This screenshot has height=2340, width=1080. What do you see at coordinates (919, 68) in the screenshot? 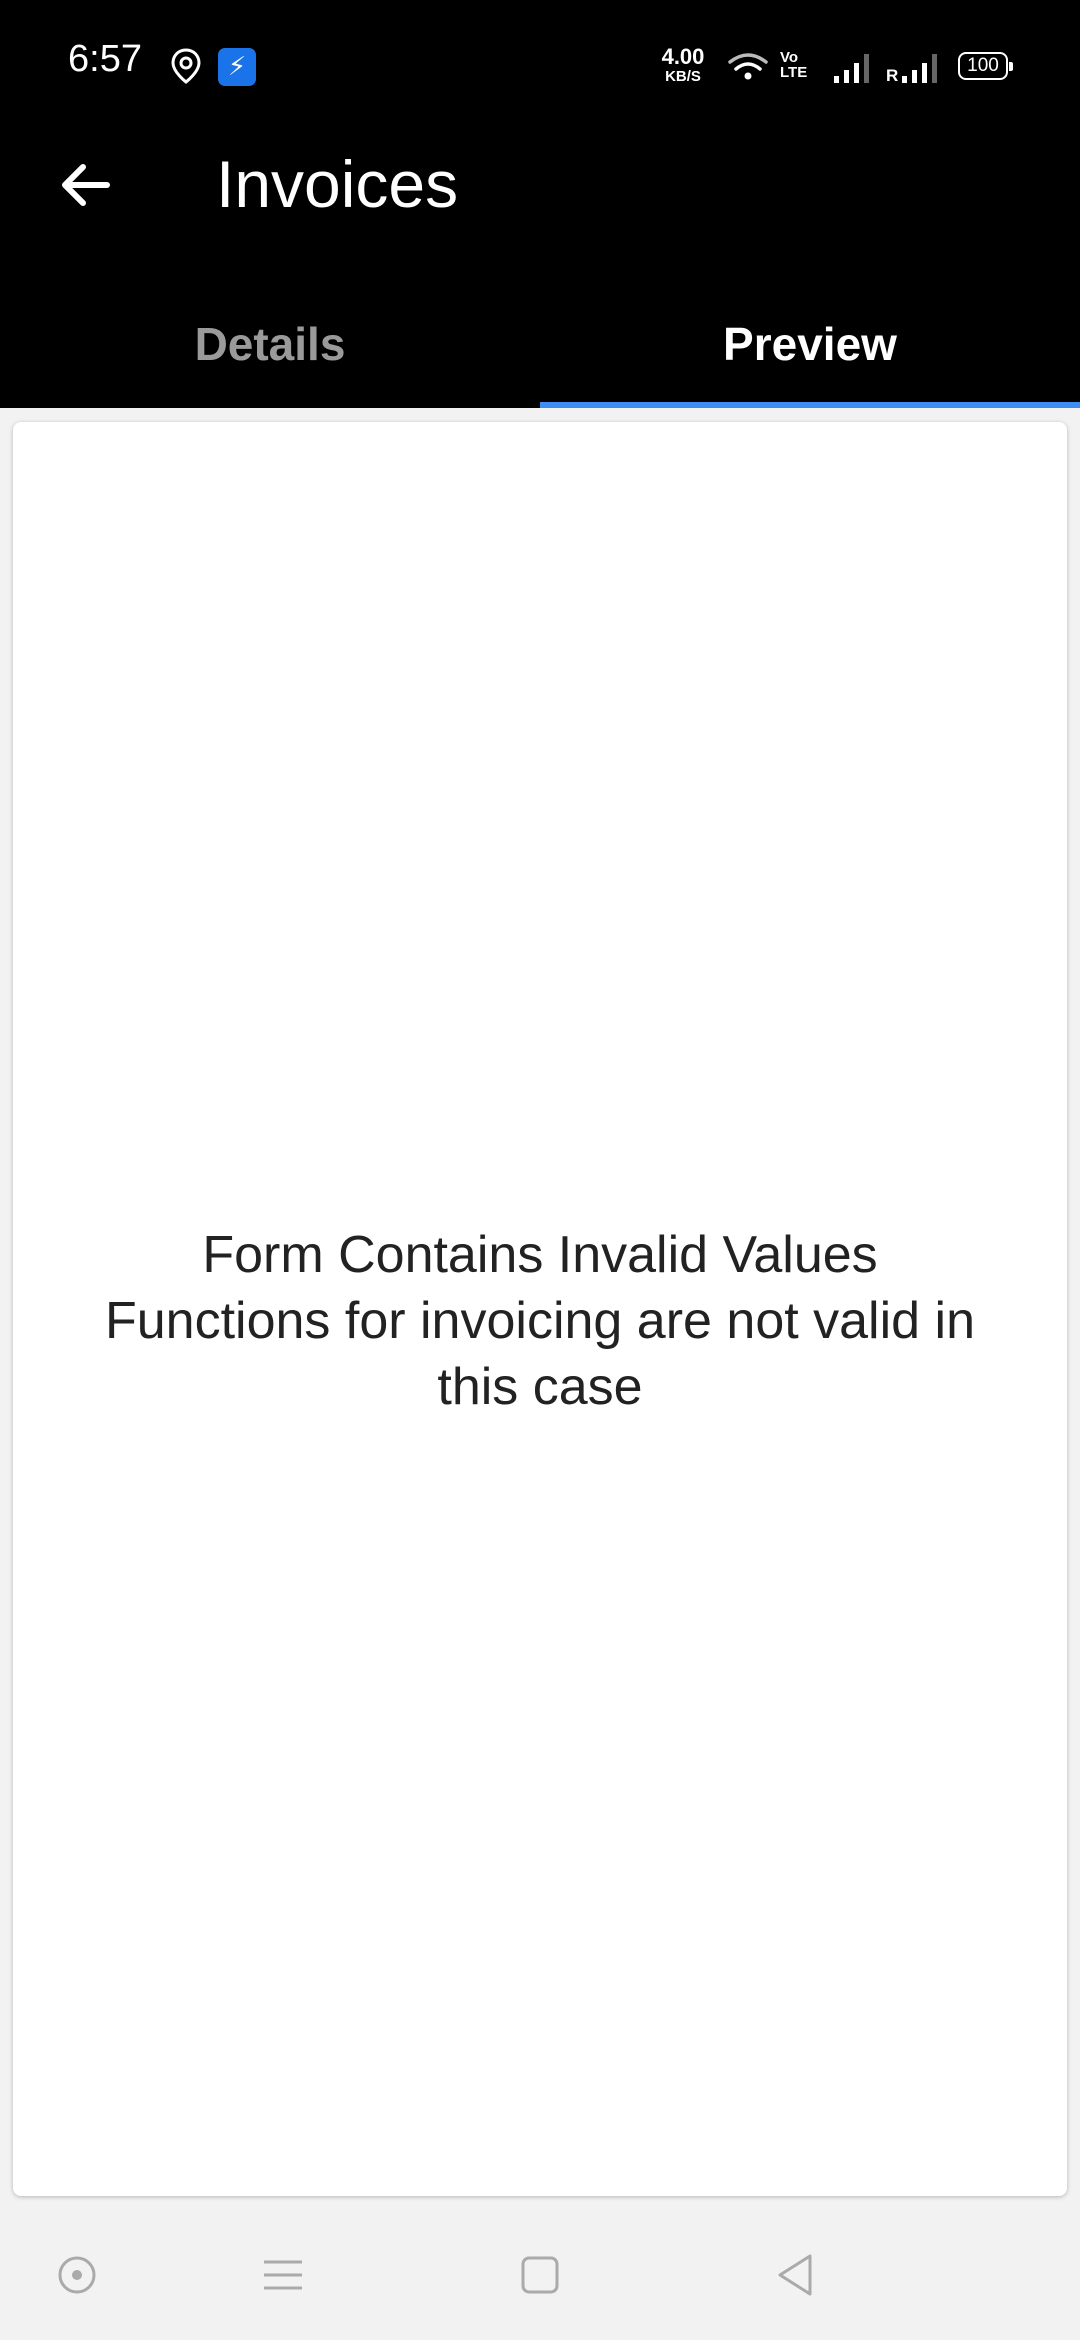
I see `signal-roaming-icon` at bounding box center [919, 68].